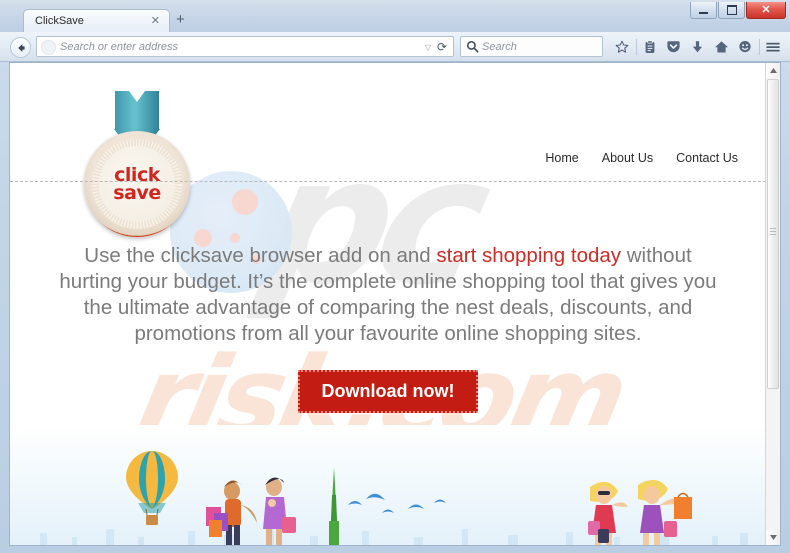  I want to click on close-button: ✕, so click(766, 10).